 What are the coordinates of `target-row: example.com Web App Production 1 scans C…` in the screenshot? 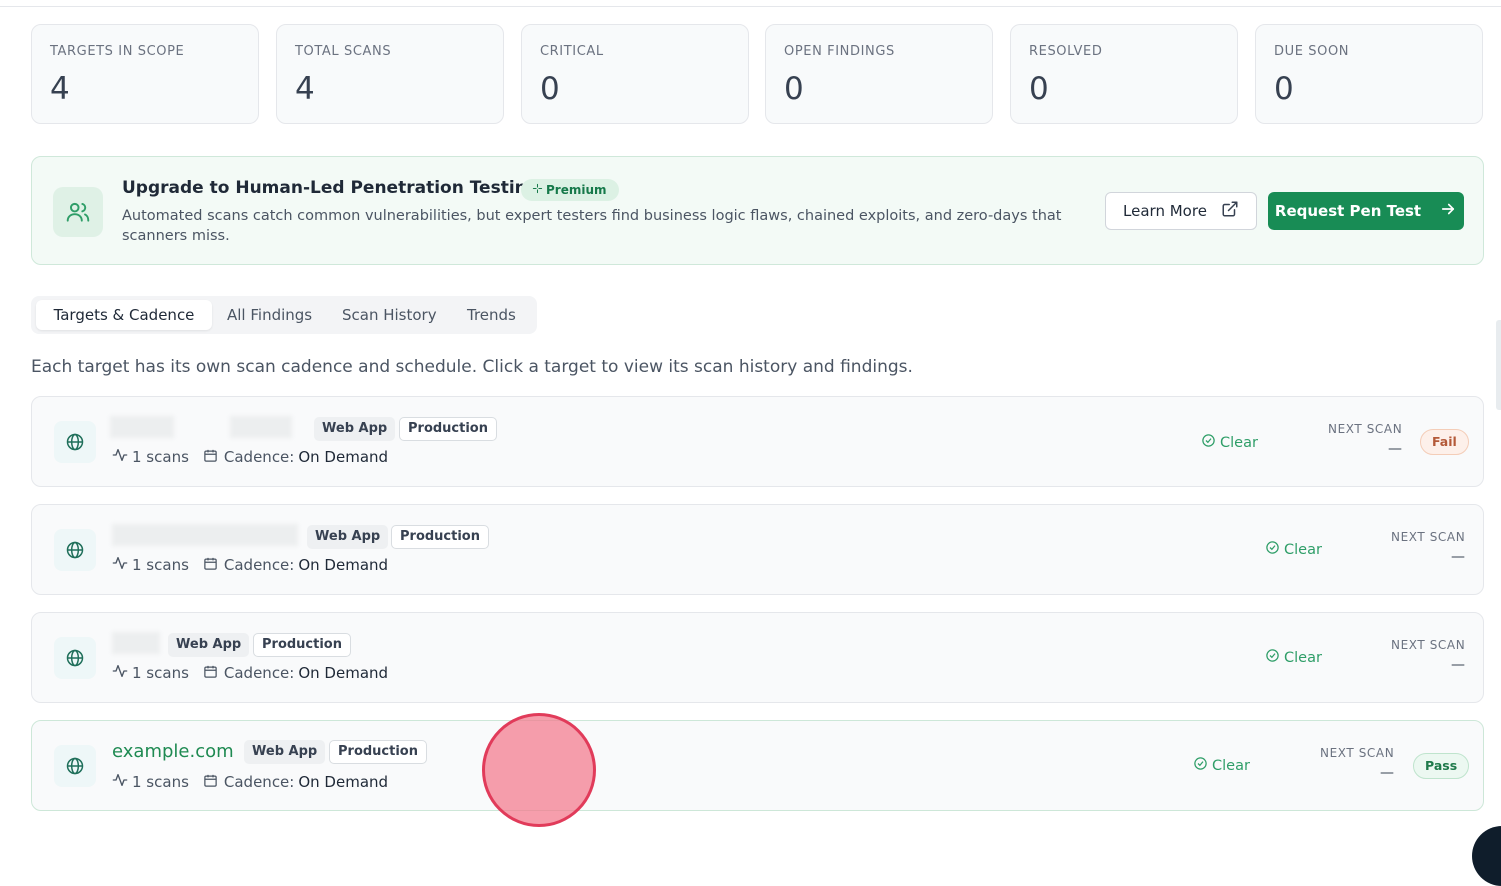 It's located at (757, 765).